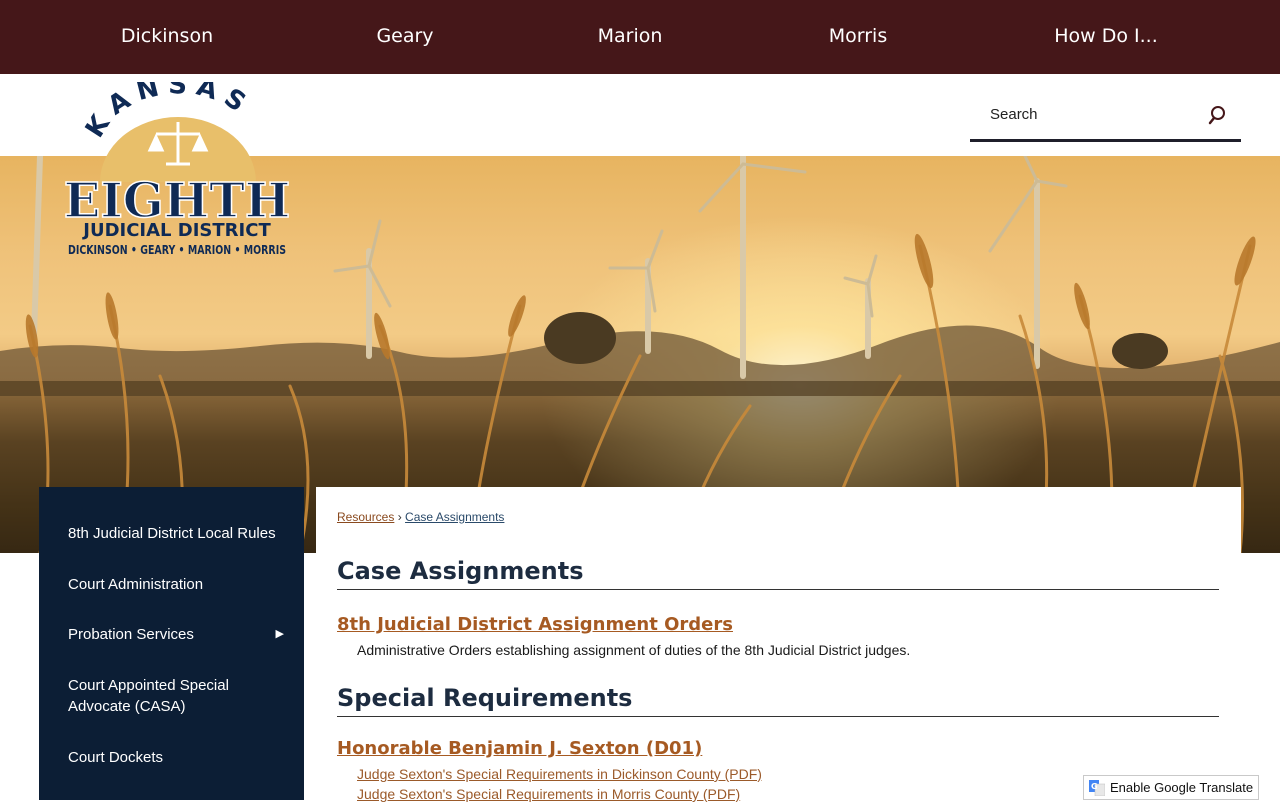  I want to click on breadcrumb: Resources › Case Assignments, so click(420, 517).